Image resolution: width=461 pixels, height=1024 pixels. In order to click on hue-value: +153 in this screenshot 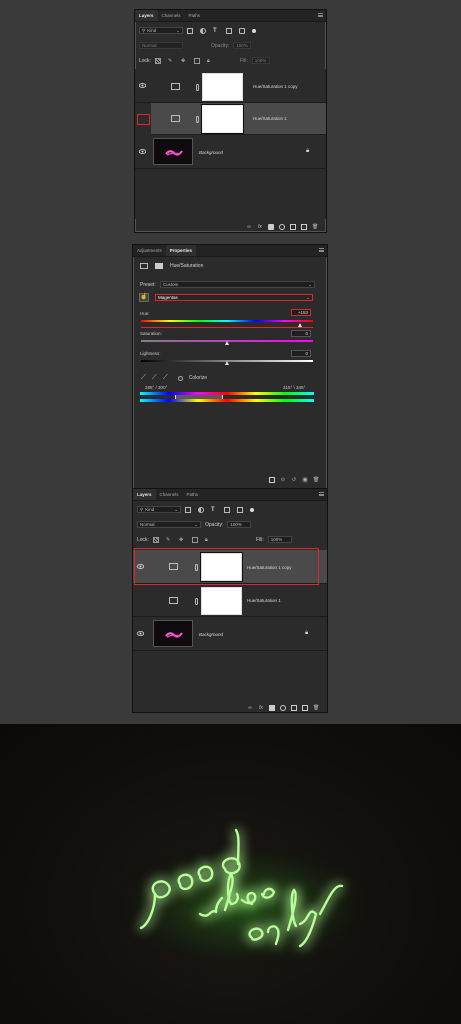, I will do `click(302, 312)`.